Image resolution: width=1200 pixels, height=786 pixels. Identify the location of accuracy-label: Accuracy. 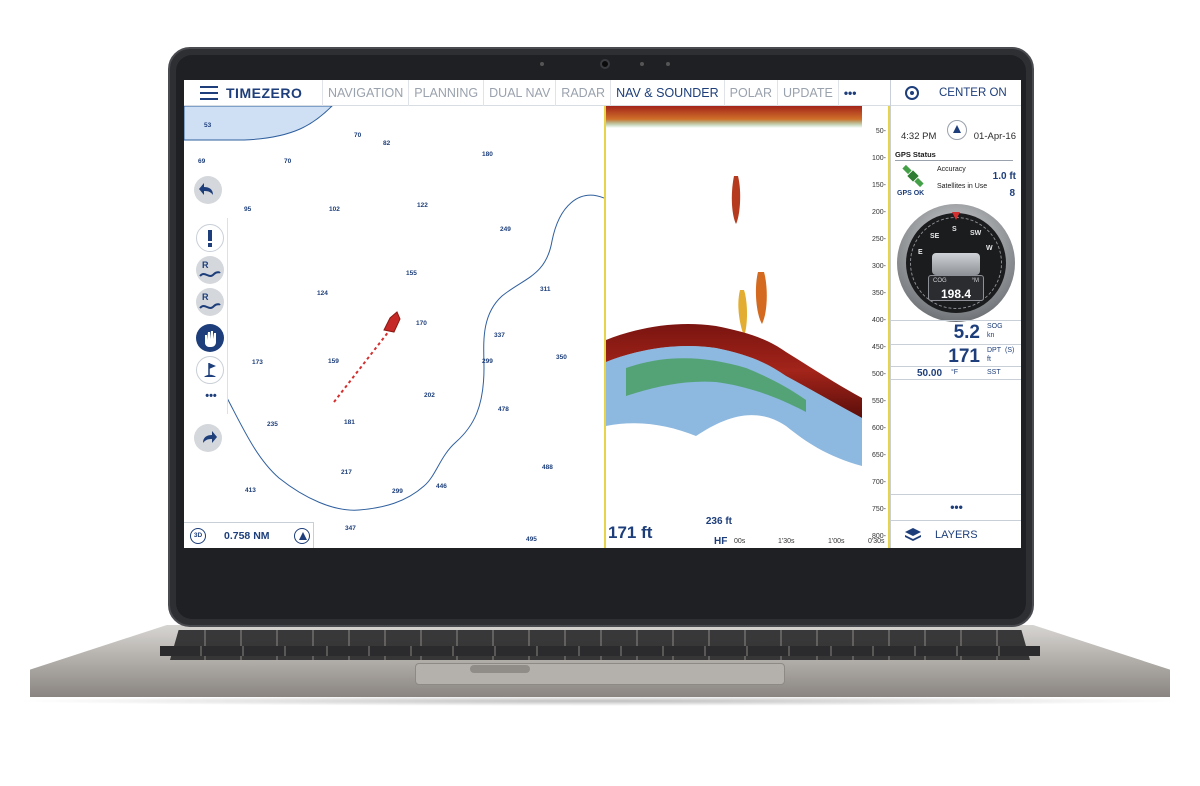
(951, 169).